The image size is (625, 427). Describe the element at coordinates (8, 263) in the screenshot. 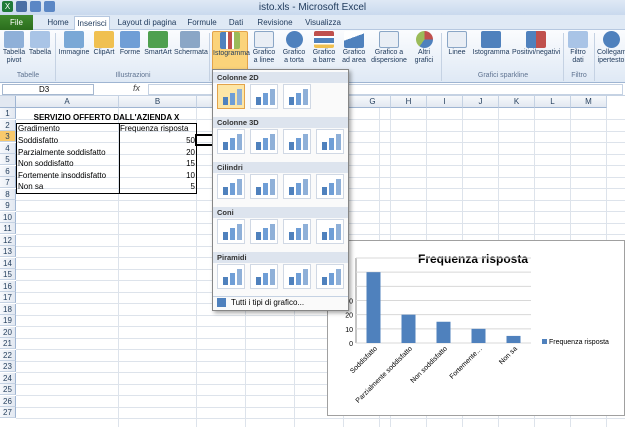

I see `row-header-14: 14` at that location.